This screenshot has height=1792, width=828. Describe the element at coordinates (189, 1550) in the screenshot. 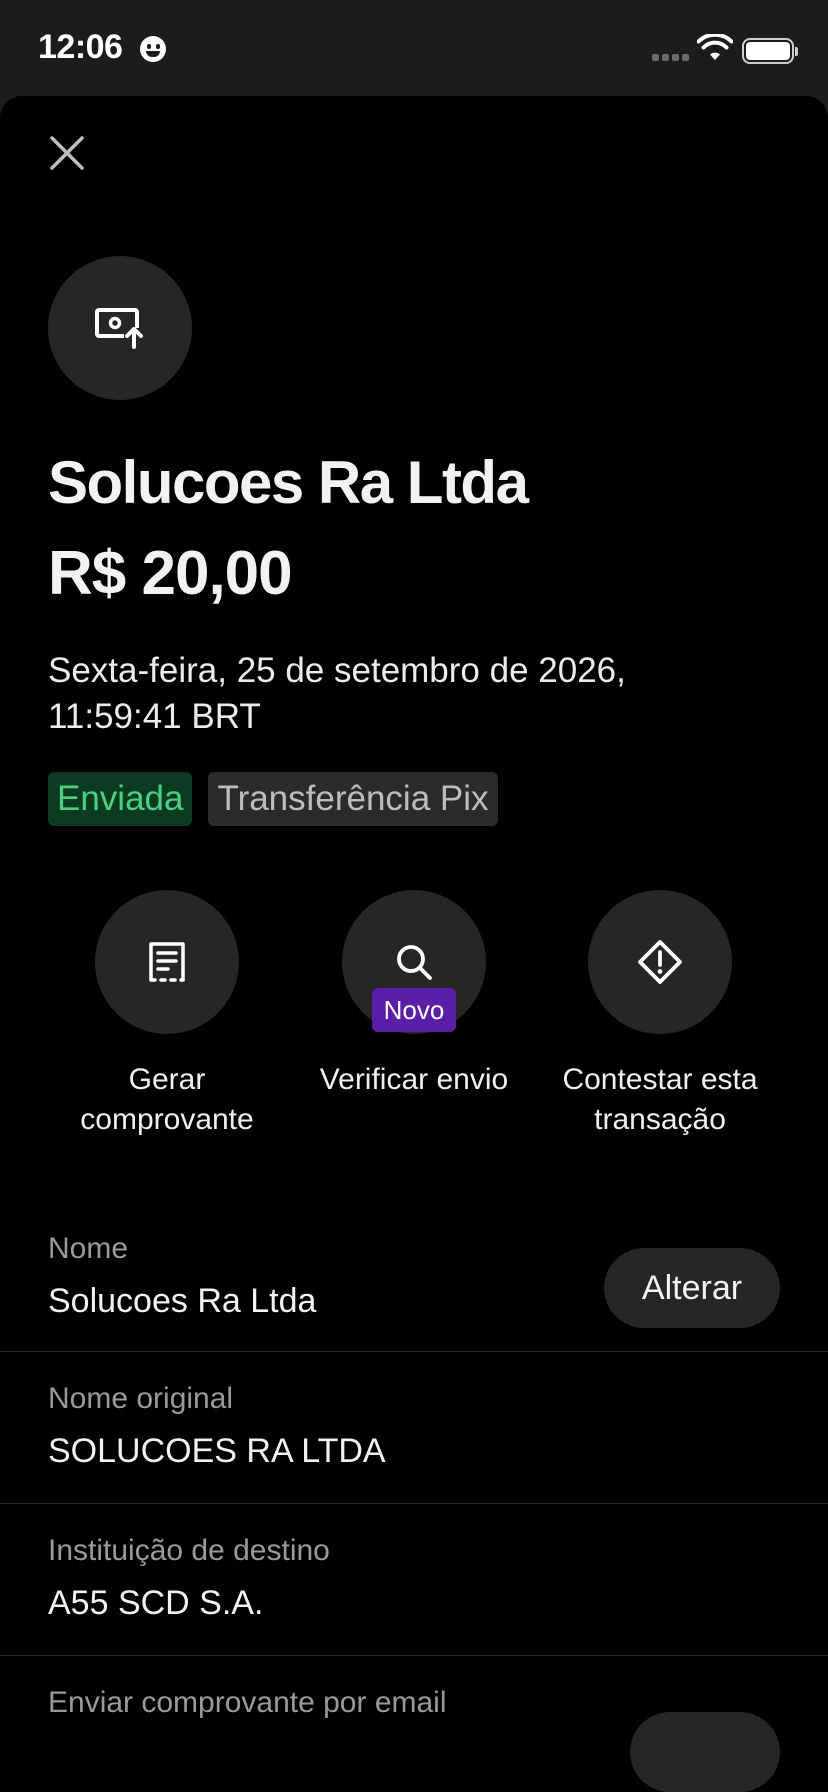

I see `destination-institution-label: Instituição de destino` at that location.